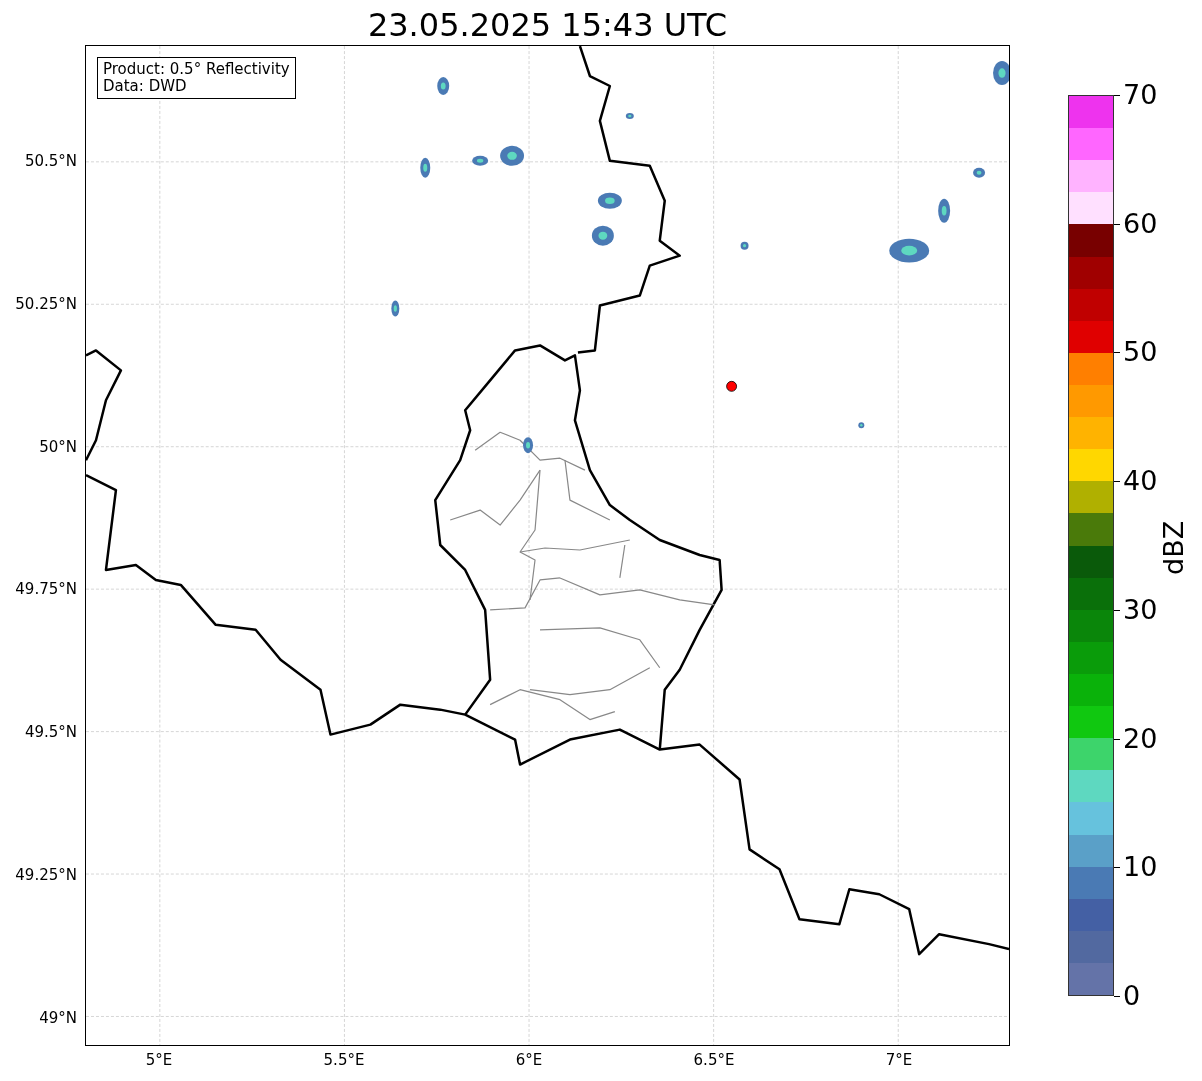 The width and height of the screenshot is (1202, 1081). I want to click on longitude-label: 5°E, so click(159, 1060).